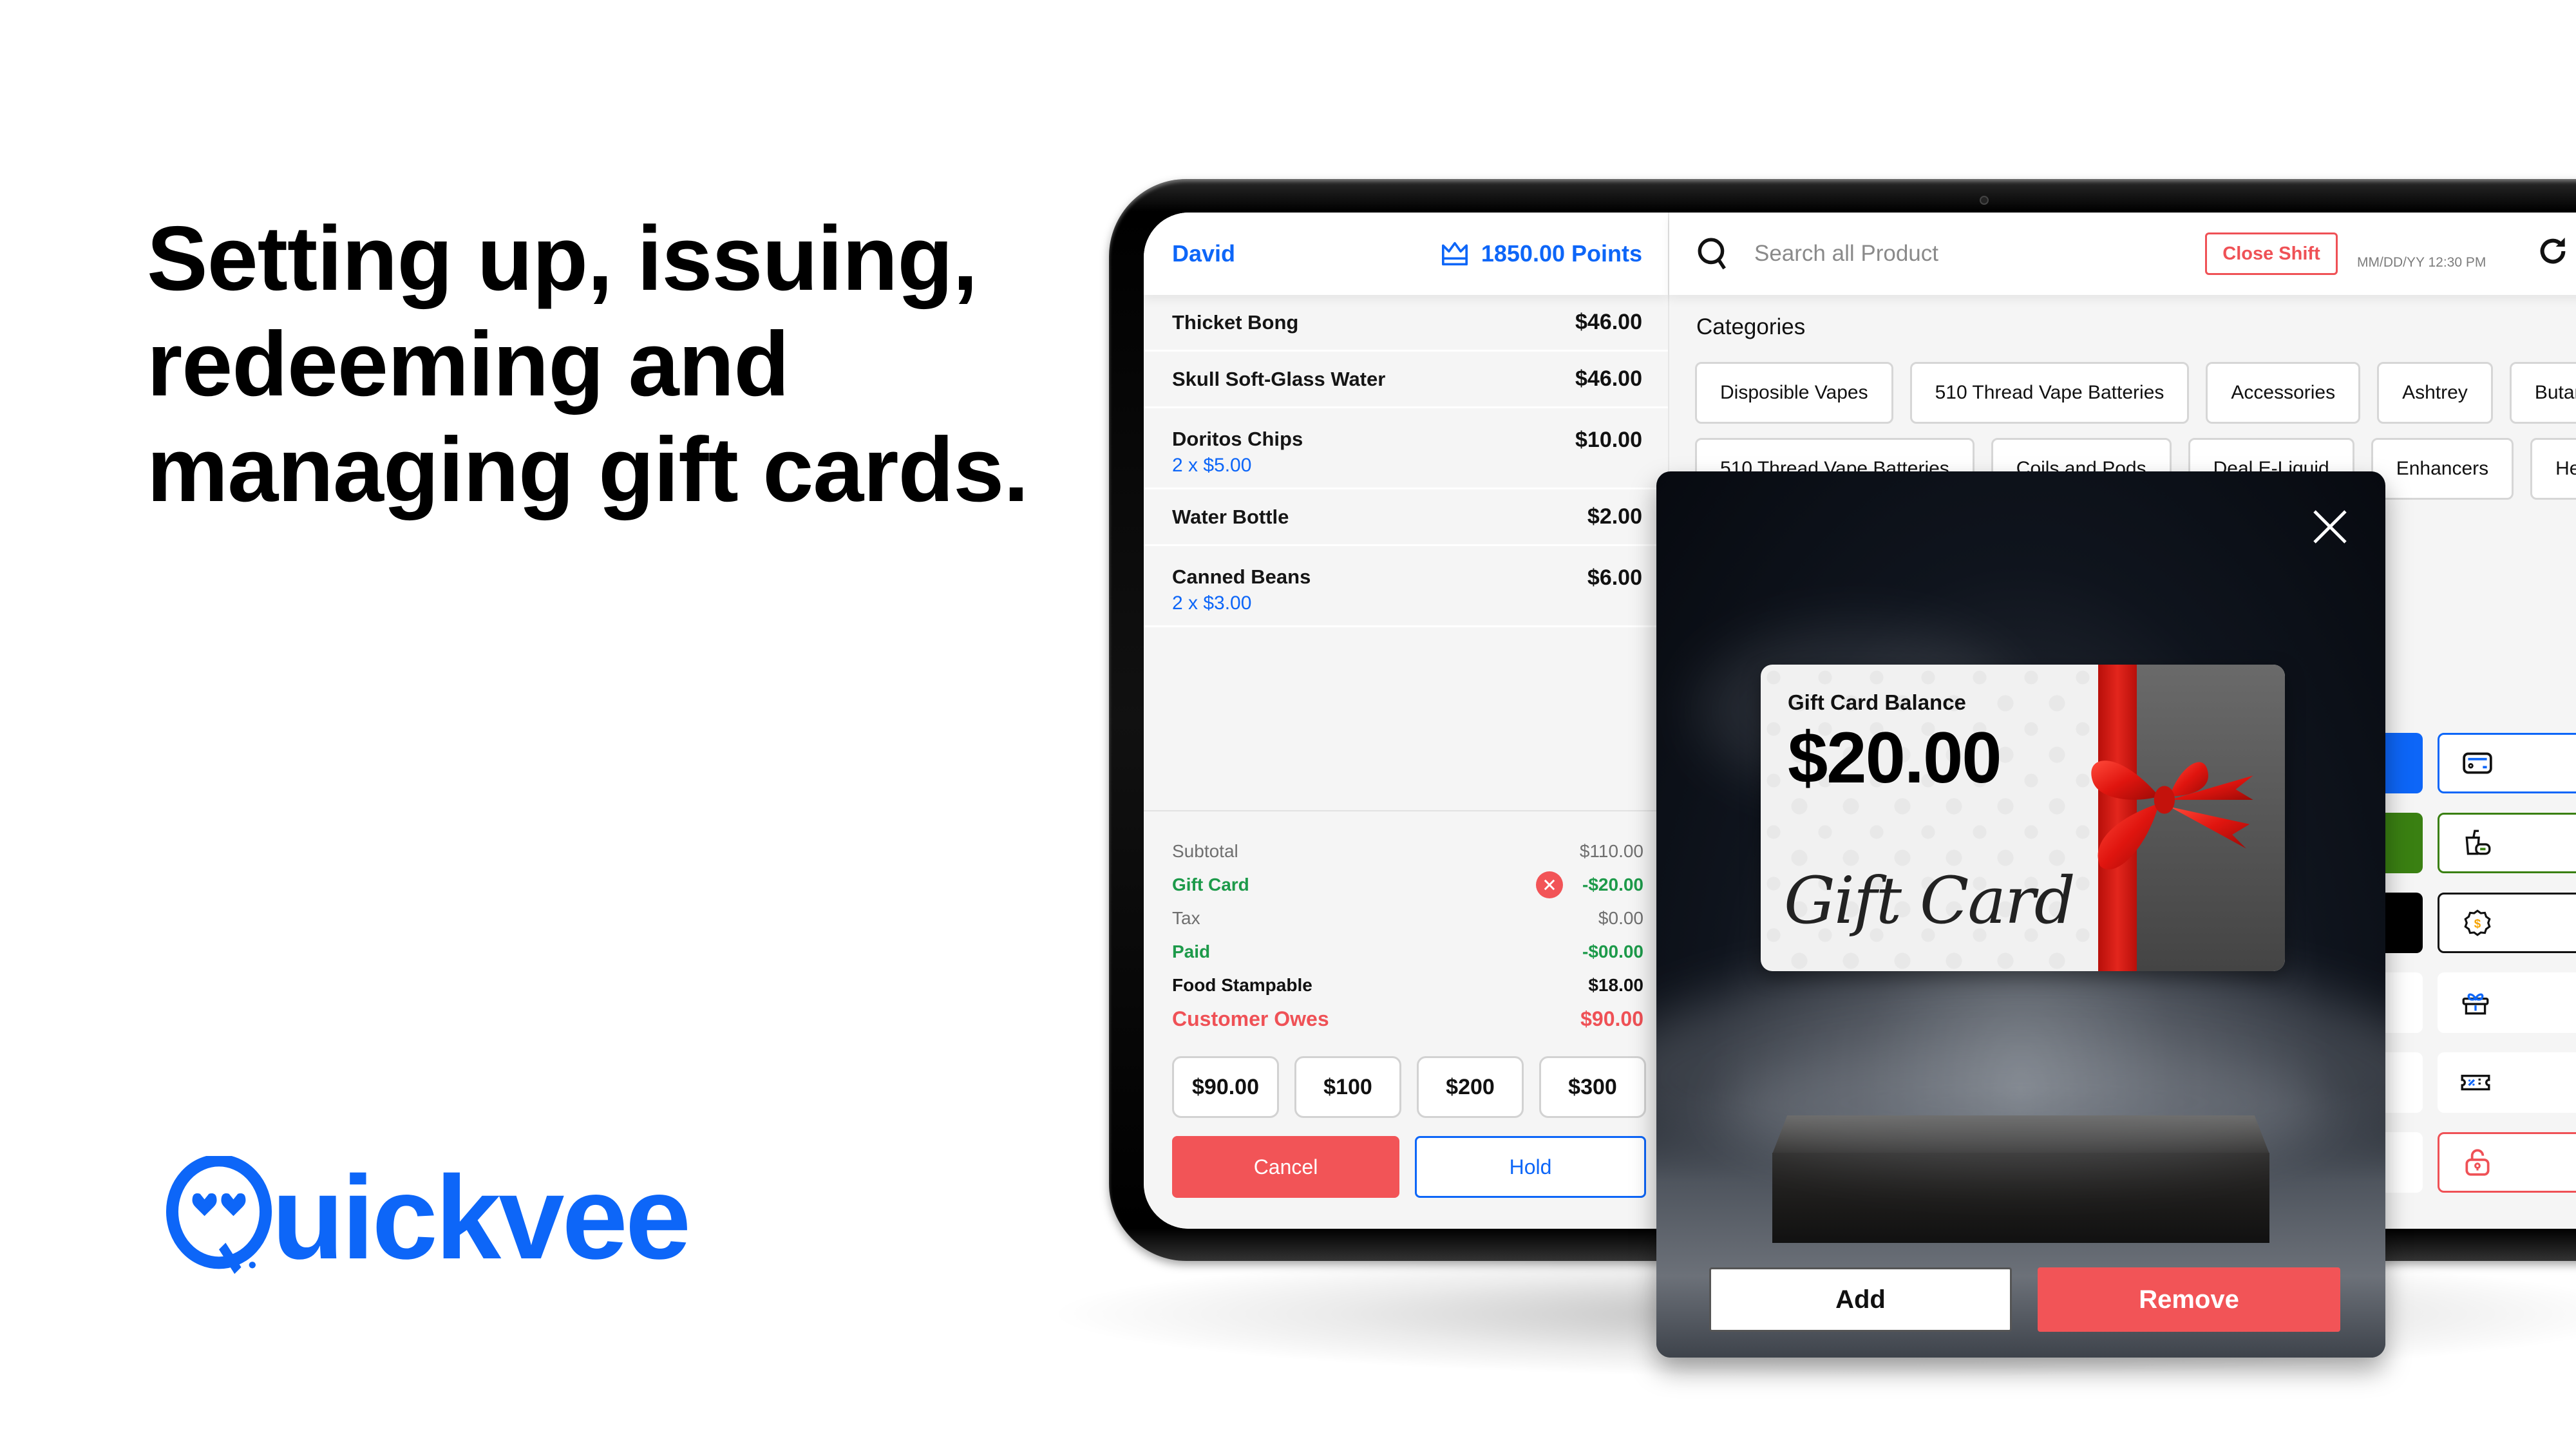 This screenshot has width=2576, height=1449. Describe the element at coordinates (1751, 326) in the screenshot. I see `categories-title: Categories` at that location.